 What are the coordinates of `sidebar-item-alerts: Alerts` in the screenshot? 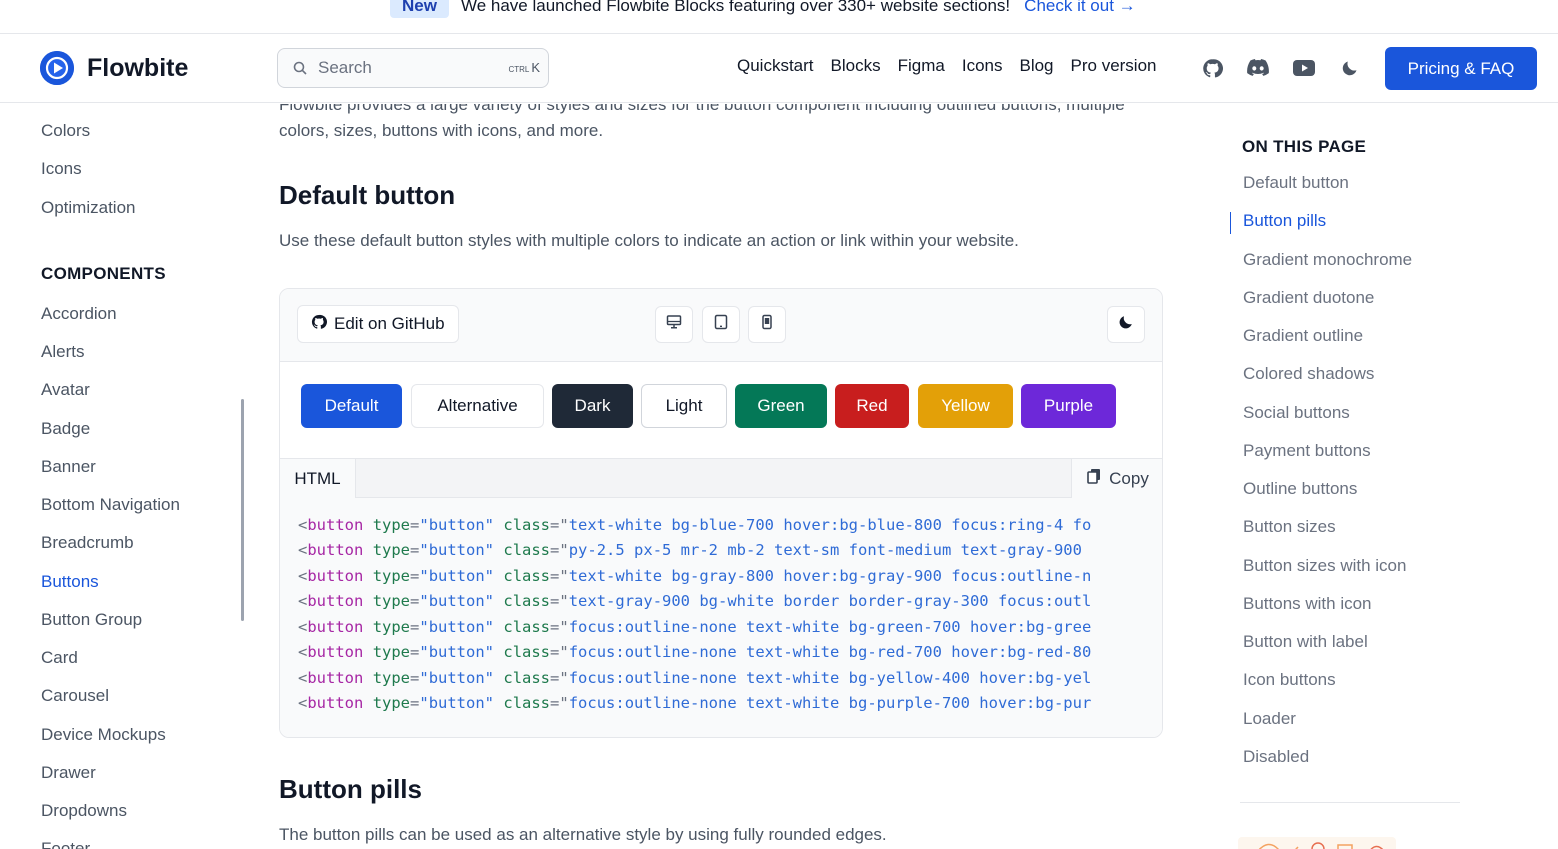 It's located at (62, 352).